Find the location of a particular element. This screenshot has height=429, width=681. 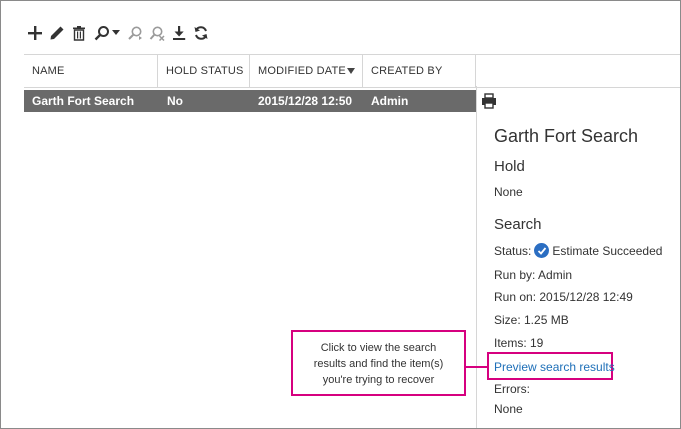

cell-name: Garth Fort Search is located at coordinates (83, 101).